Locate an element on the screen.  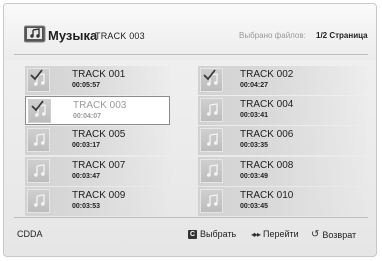
track-duration: 00:03:35 is located at coordinates (254, 145).